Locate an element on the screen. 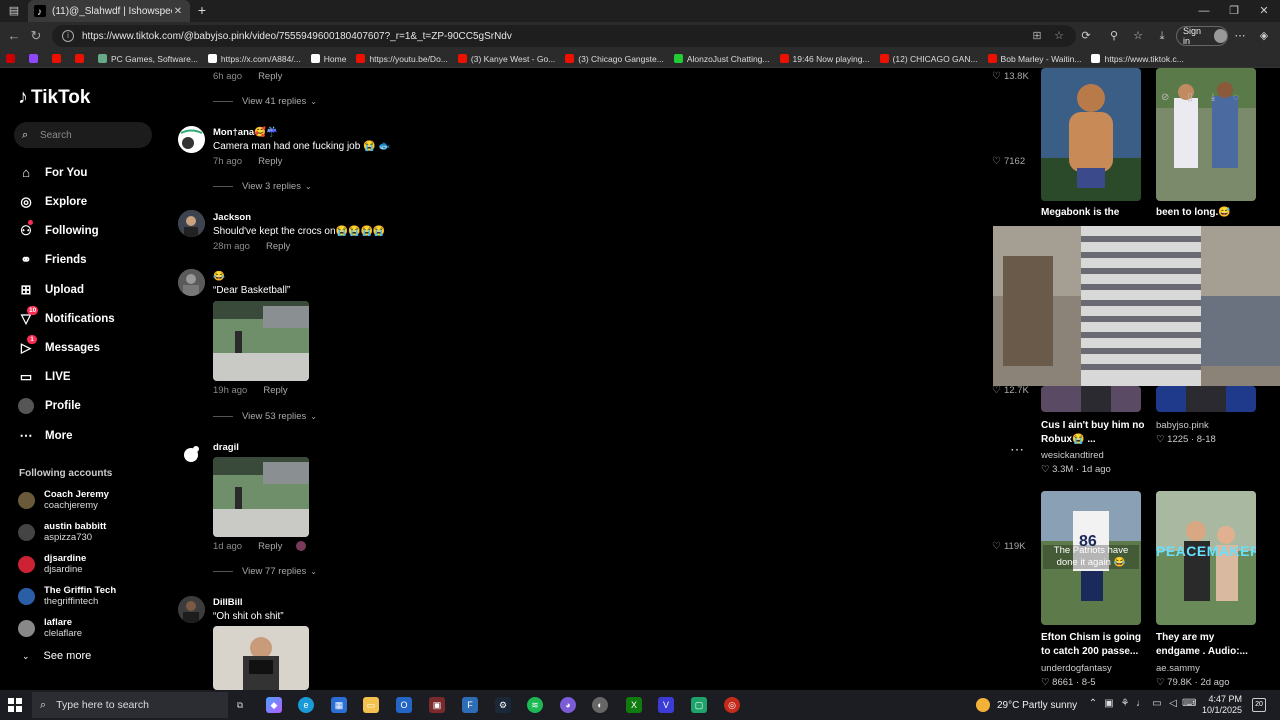  video-thumbnail: PEACEMAKER is located at coordinates (1206, 558).